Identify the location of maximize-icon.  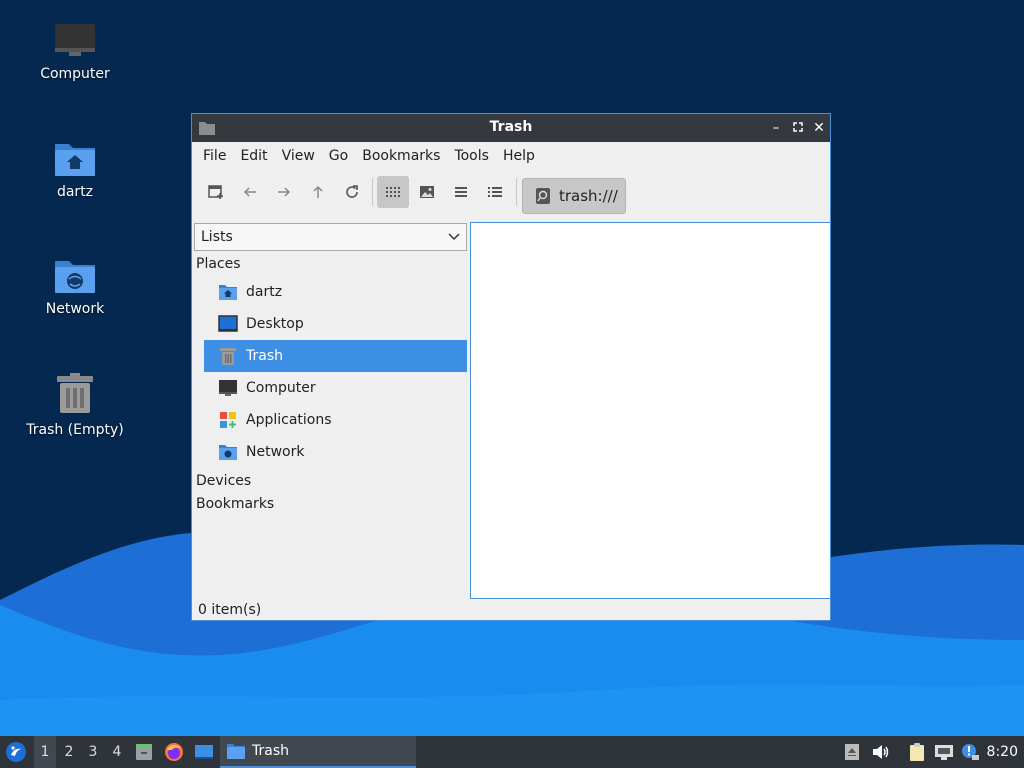
(798, 127).